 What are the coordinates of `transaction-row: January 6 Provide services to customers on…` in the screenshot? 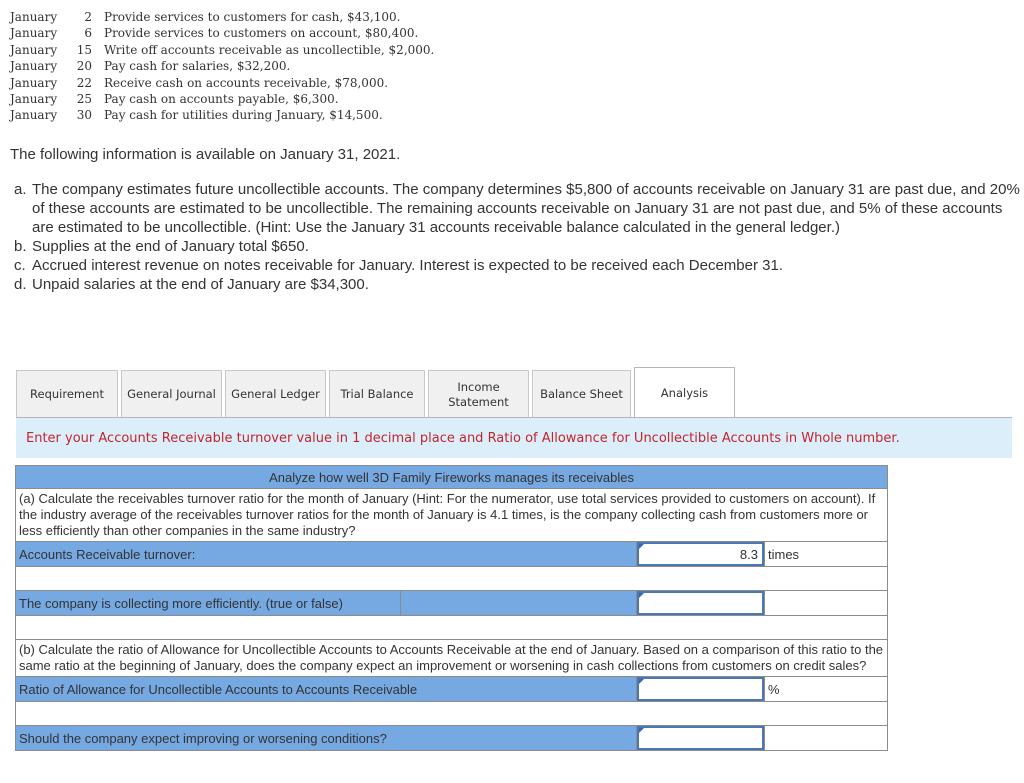 It's located at (222, 33).